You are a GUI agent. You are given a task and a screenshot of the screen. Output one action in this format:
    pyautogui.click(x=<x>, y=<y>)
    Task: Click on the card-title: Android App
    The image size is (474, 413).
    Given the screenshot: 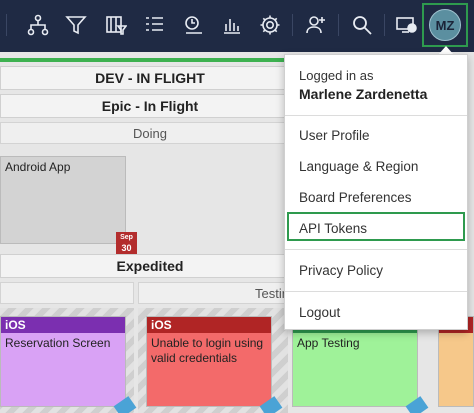 What is the action you would take?
    pyautogui.click(x=38, y=167)
    